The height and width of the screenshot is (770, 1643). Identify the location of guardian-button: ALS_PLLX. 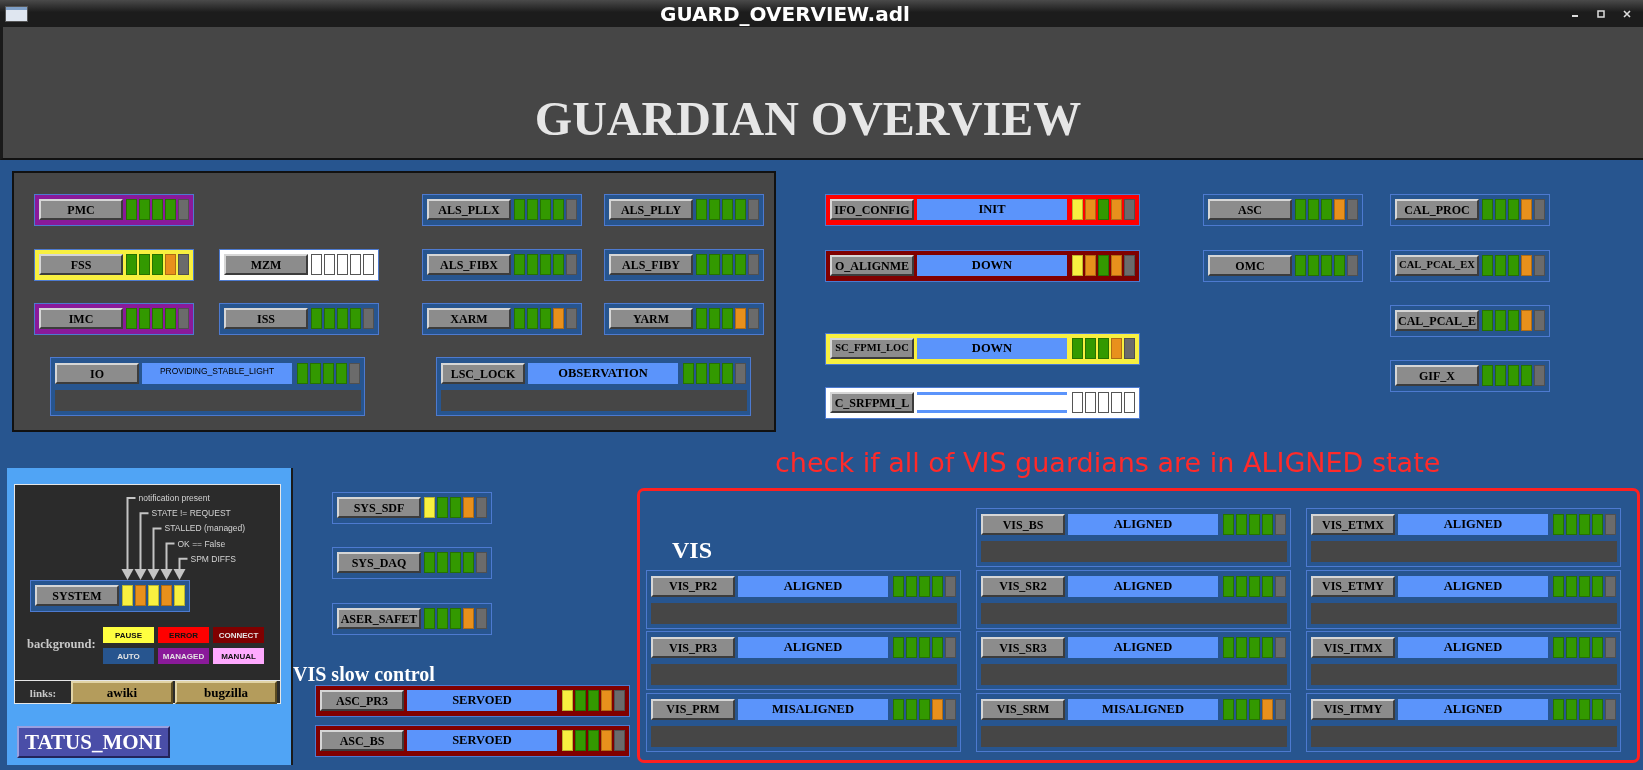
(469, 209).